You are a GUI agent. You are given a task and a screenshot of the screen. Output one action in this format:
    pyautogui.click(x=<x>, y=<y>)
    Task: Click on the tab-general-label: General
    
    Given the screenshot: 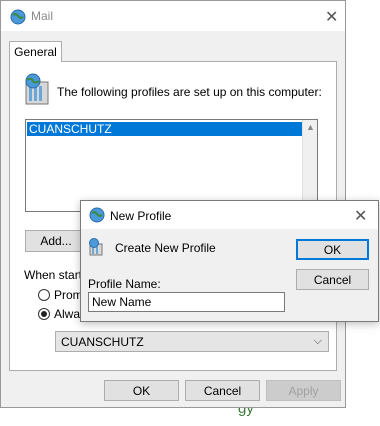 What is the action you would take?
    pyautogui.click(x=35, y=52)
    